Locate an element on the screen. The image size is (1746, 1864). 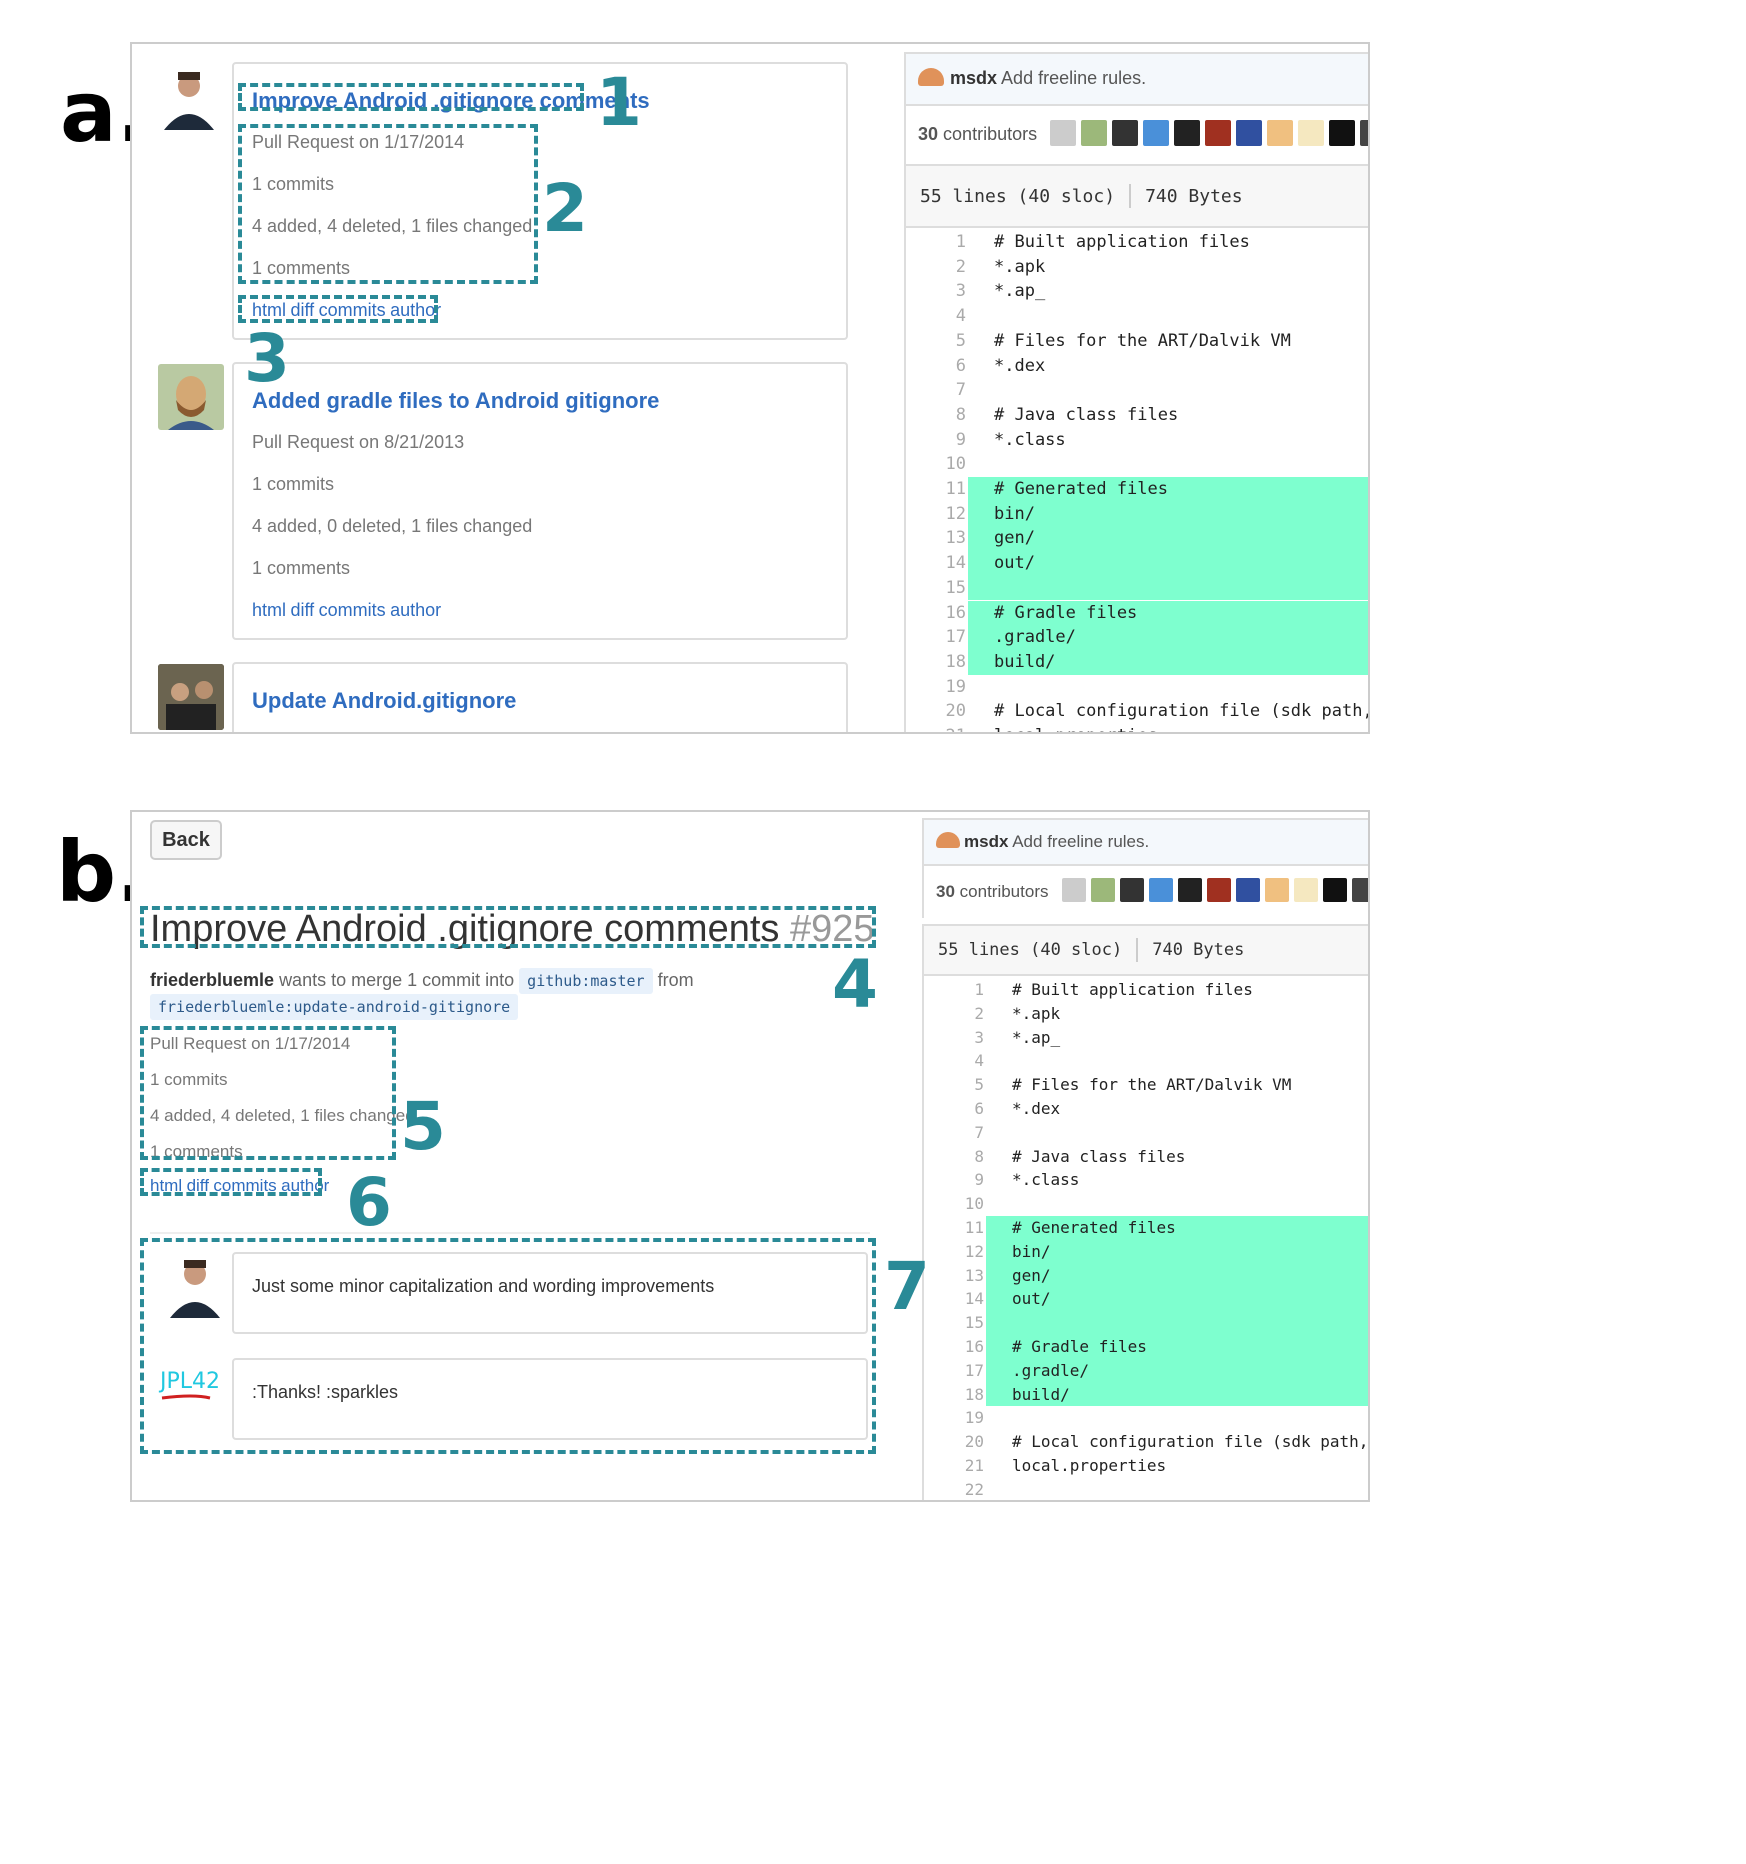
callout-2-number: 2 is located at coordinates (565, 208).